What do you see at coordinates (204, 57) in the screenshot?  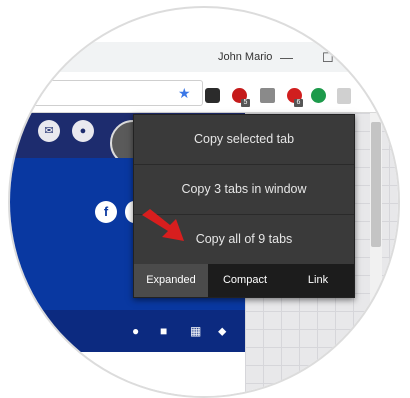 I see `title-bar: John Mario — ☐` at bounding box center [204, 57].